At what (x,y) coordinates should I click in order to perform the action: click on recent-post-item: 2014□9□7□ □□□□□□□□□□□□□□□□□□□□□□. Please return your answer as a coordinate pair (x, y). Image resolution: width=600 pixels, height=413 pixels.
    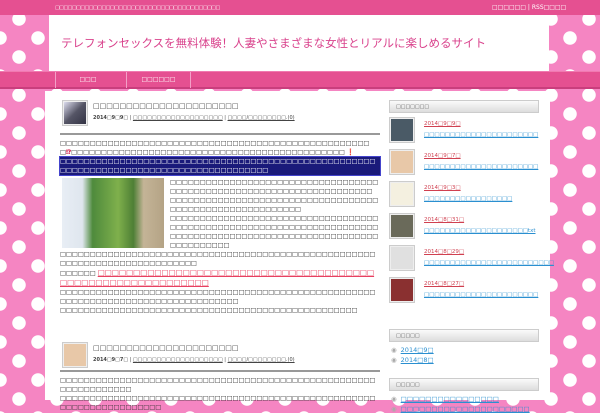
    Looking at the image, I should click on (464, 165).